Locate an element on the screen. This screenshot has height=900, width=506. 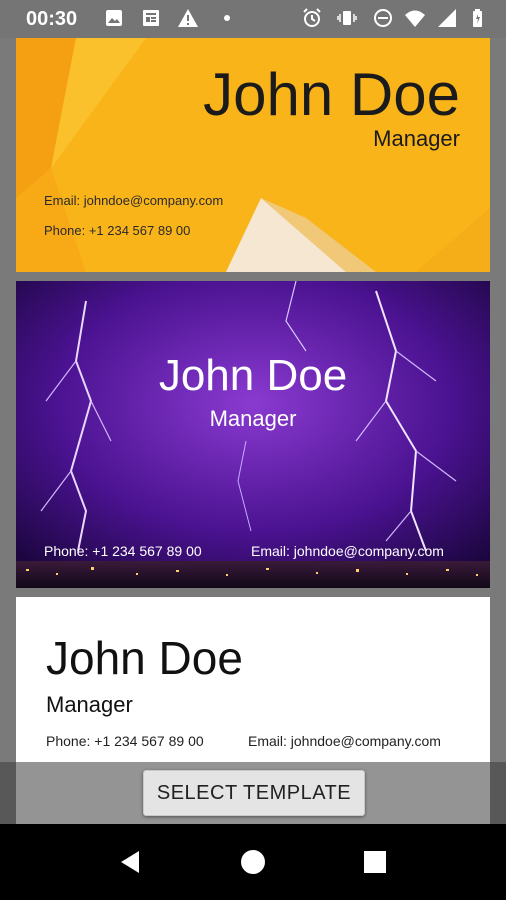
battery-icon is located at coordinates (477, 18).